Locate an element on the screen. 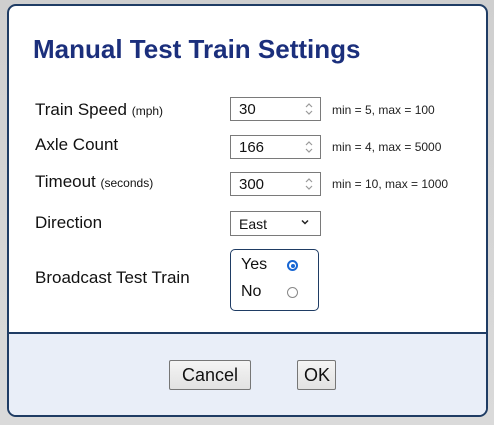 Image resolution: width=494 pixels, height=425 pixels. broadcast-label: Broadcast Test Train is located at coordinates (112, 278).